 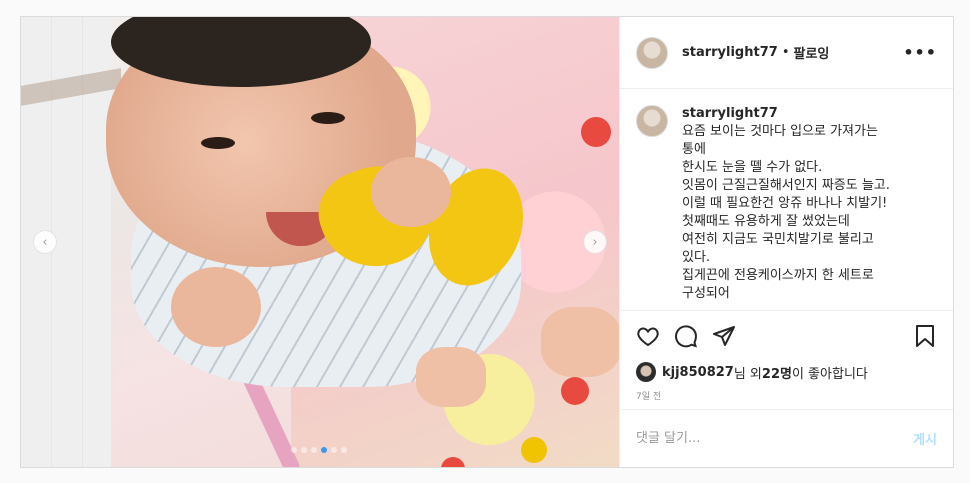 I want to click on caption-username: starrylight77, so click(x=786, y=114).